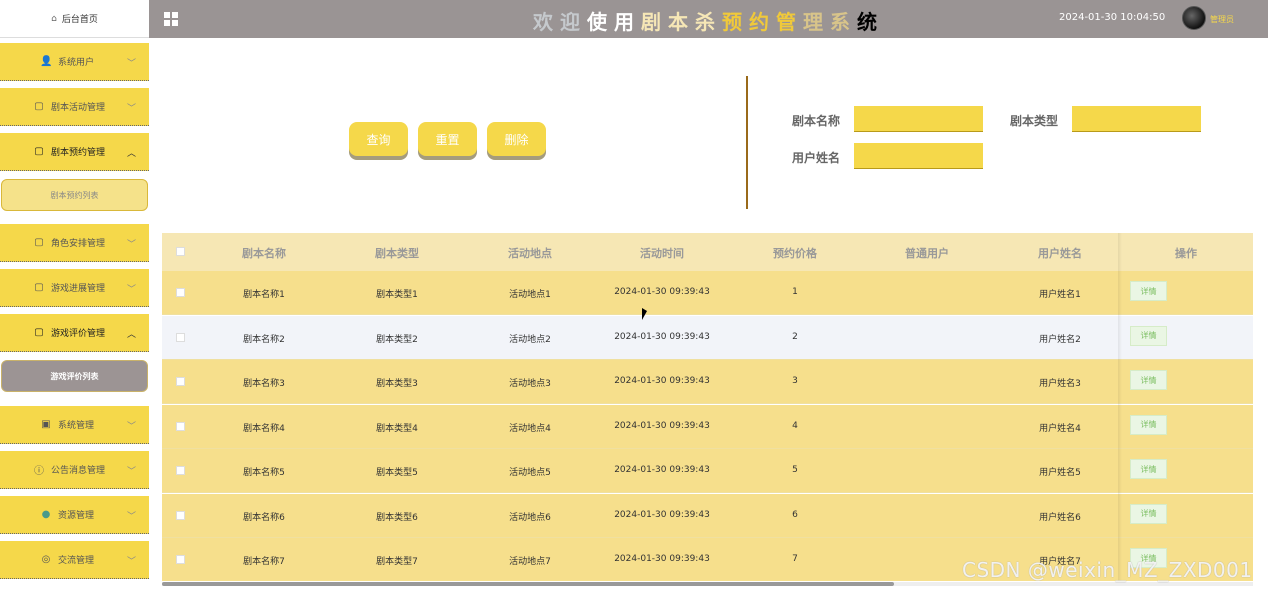 The height and width of the screenshot is (593, 1268). I want to click on cell-script-type: 剧本类型7, so click(397, 562).